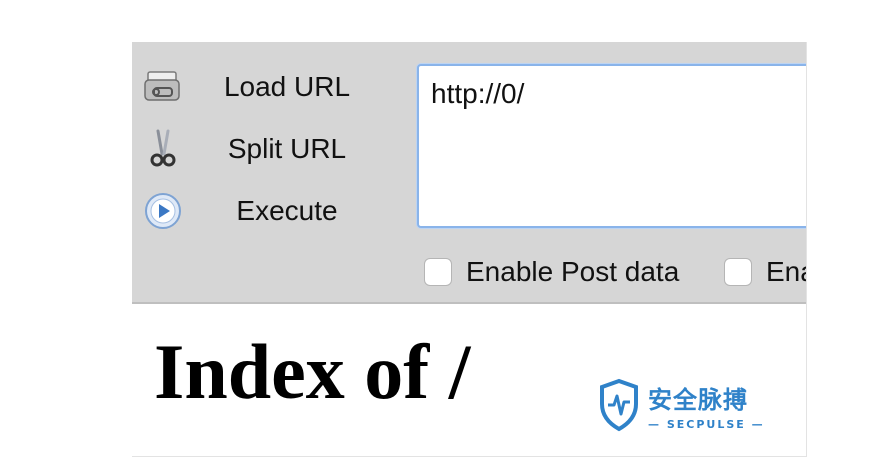 The height and width of the screenshot is (466, 872). What do you see at coordinates (287, 86) in the screenshot?
I see `load-url-label: Load URL` at bounding box center [287, 86].